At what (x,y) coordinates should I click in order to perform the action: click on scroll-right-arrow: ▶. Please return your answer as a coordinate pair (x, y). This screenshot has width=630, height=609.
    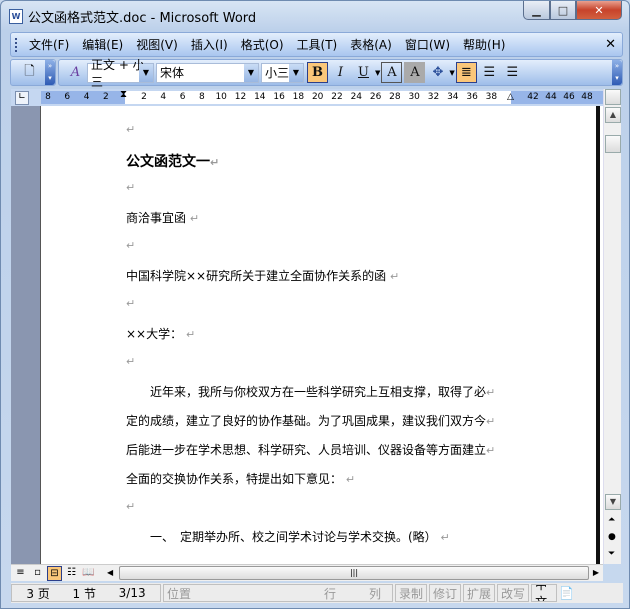
    Looking at the image, I should click on (596, 572).